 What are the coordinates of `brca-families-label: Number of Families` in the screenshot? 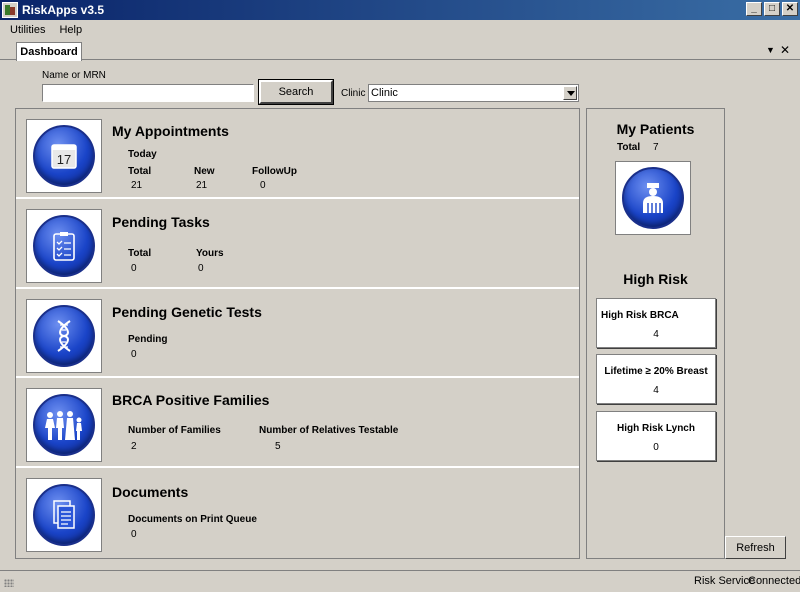 It's located at (174, 430).